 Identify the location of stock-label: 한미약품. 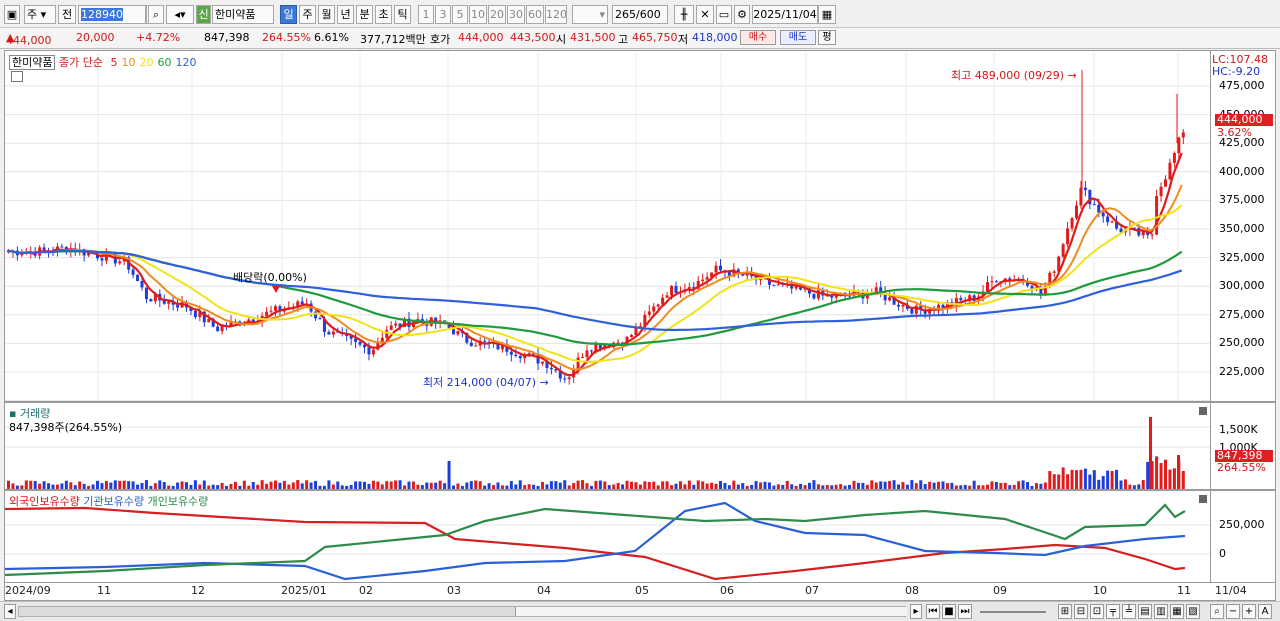
(32, 62).